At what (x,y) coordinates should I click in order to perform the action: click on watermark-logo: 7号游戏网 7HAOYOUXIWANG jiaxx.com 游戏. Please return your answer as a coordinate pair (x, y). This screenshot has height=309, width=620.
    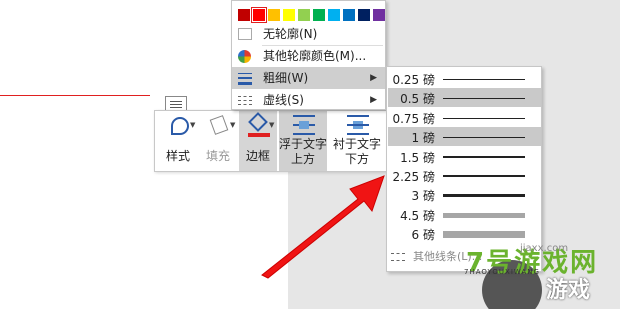
    Looking at the image, I should click on (541, 273).